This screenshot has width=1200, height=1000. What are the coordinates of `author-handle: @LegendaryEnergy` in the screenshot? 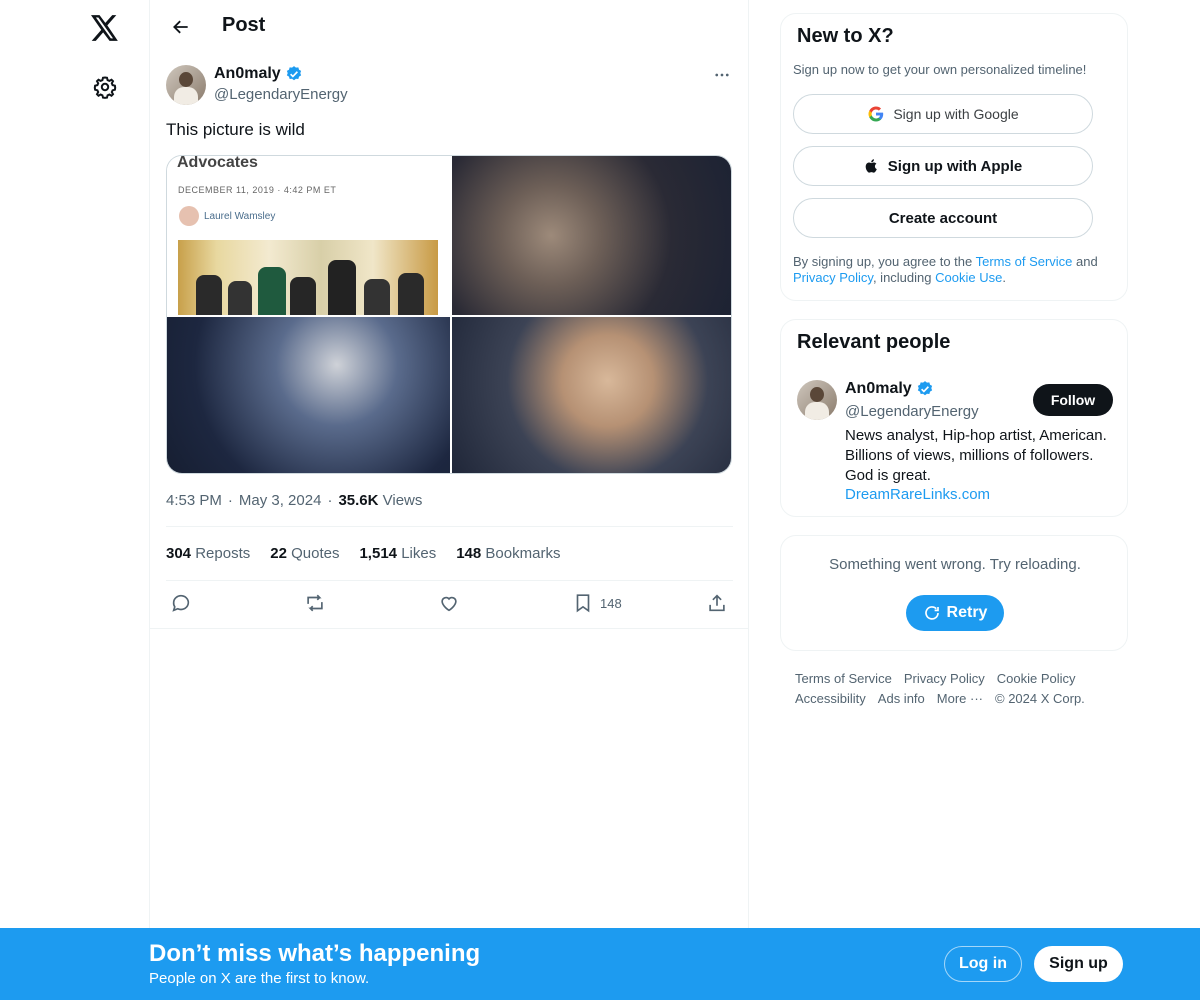 It's located at (281, 94).